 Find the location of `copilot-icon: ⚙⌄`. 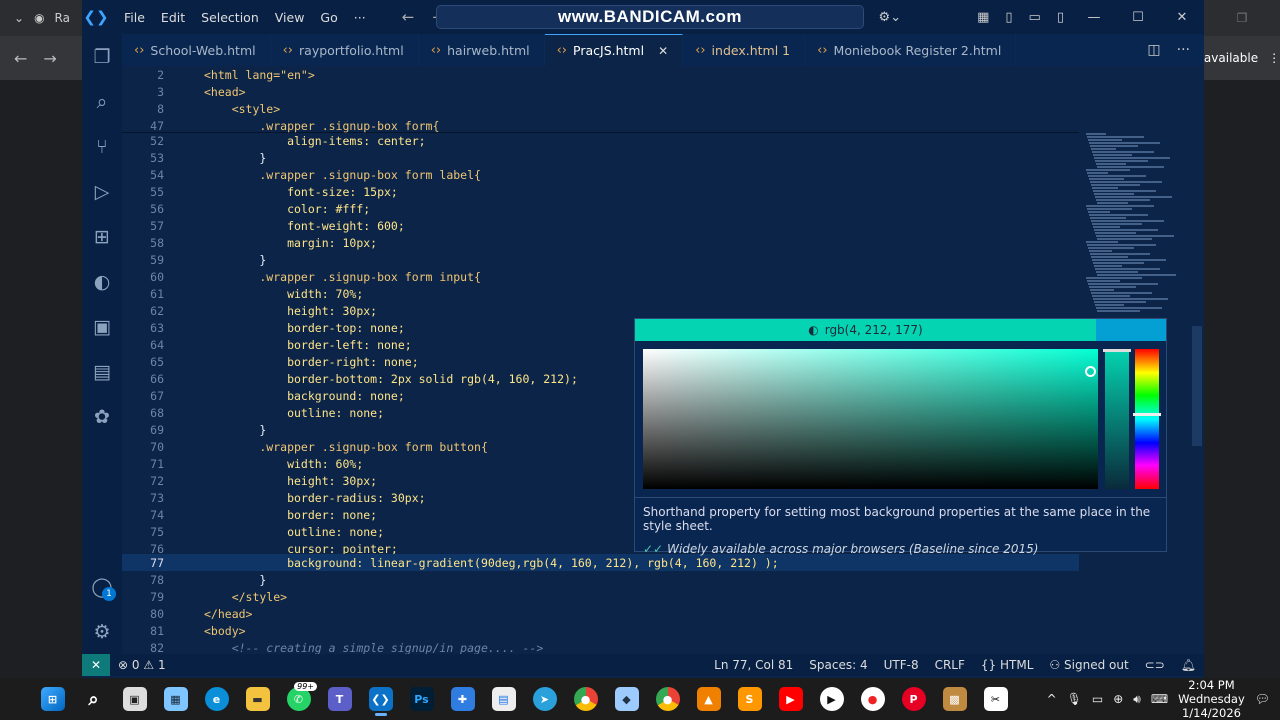

copilot-icon: ⚙⌄ is located at coordinates (890, 17).